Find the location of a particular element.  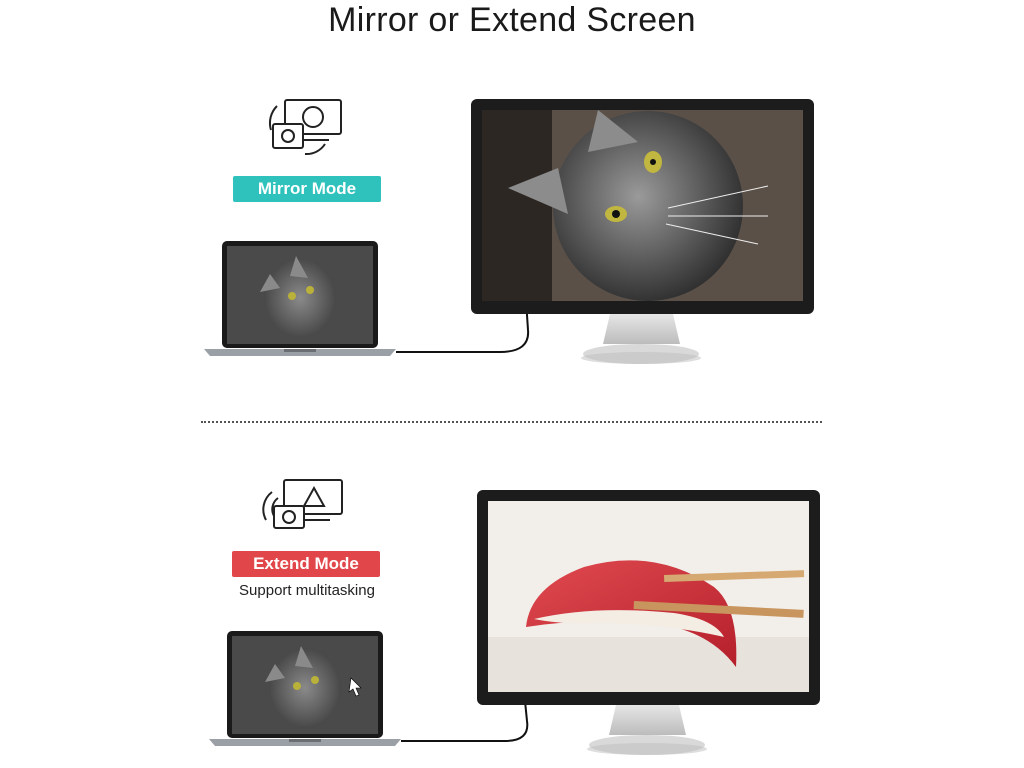

extend-mode-badge: Extend Mode is located at coordinates (306, 564).